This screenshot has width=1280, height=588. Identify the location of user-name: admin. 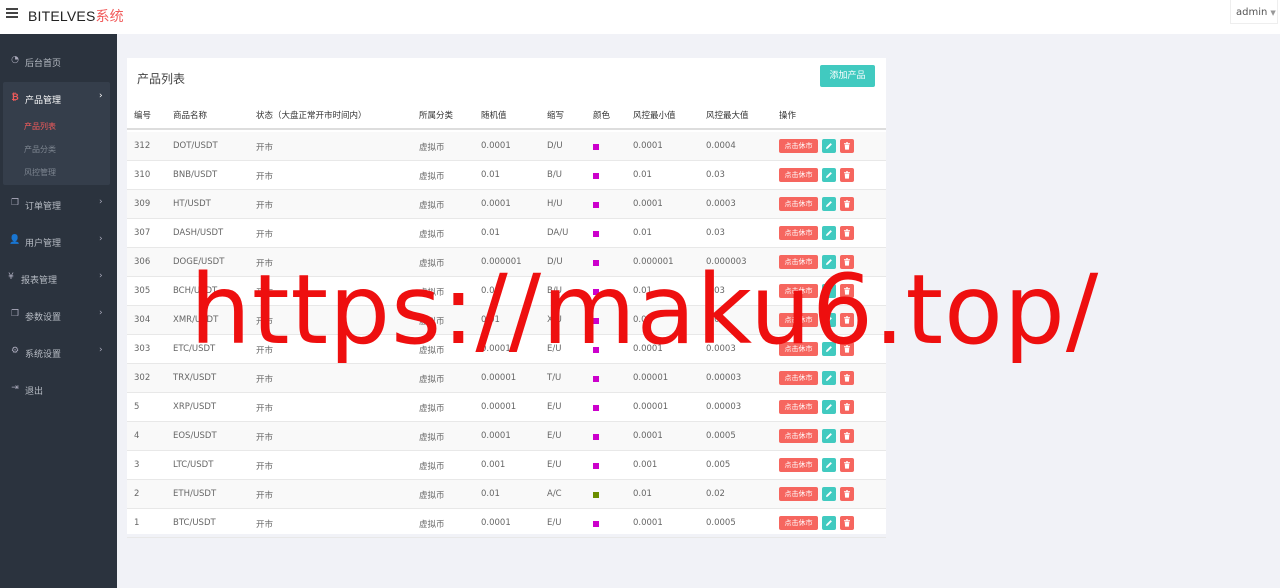
(1252, 12).